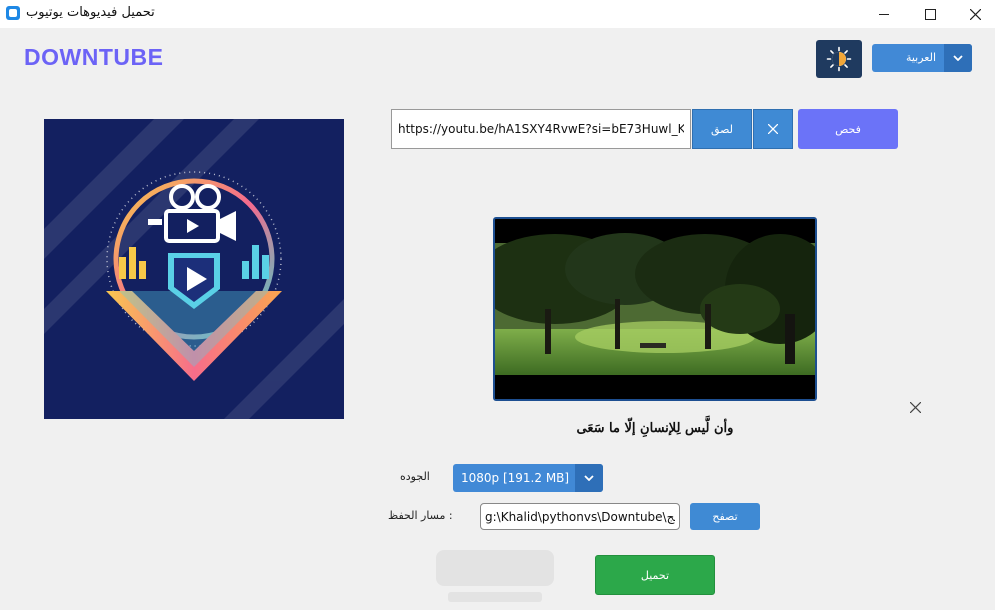  I want to click on video-camera-play-logo, so click(194, 269).